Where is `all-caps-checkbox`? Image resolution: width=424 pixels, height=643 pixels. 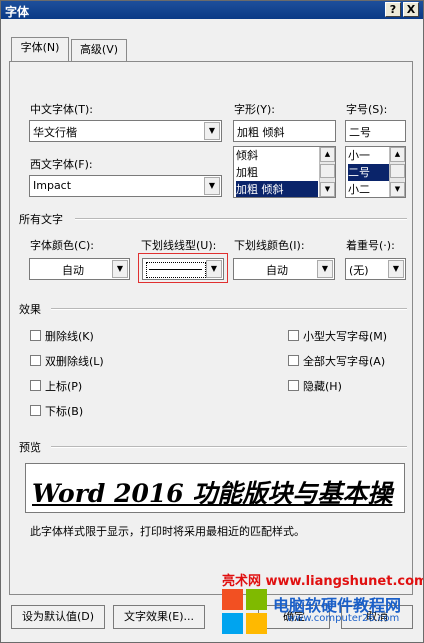
all-caps-checkbox is located at coordinates (293, 360).